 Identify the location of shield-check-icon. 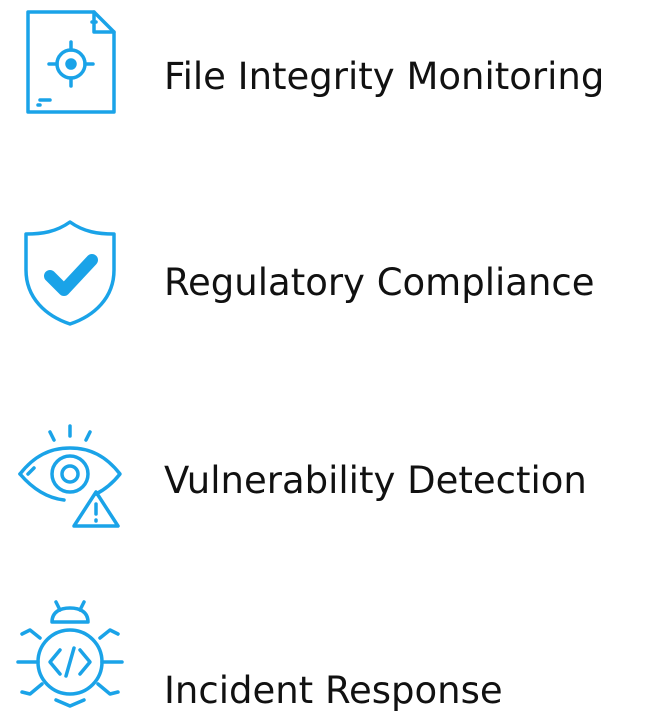
(70, 272).